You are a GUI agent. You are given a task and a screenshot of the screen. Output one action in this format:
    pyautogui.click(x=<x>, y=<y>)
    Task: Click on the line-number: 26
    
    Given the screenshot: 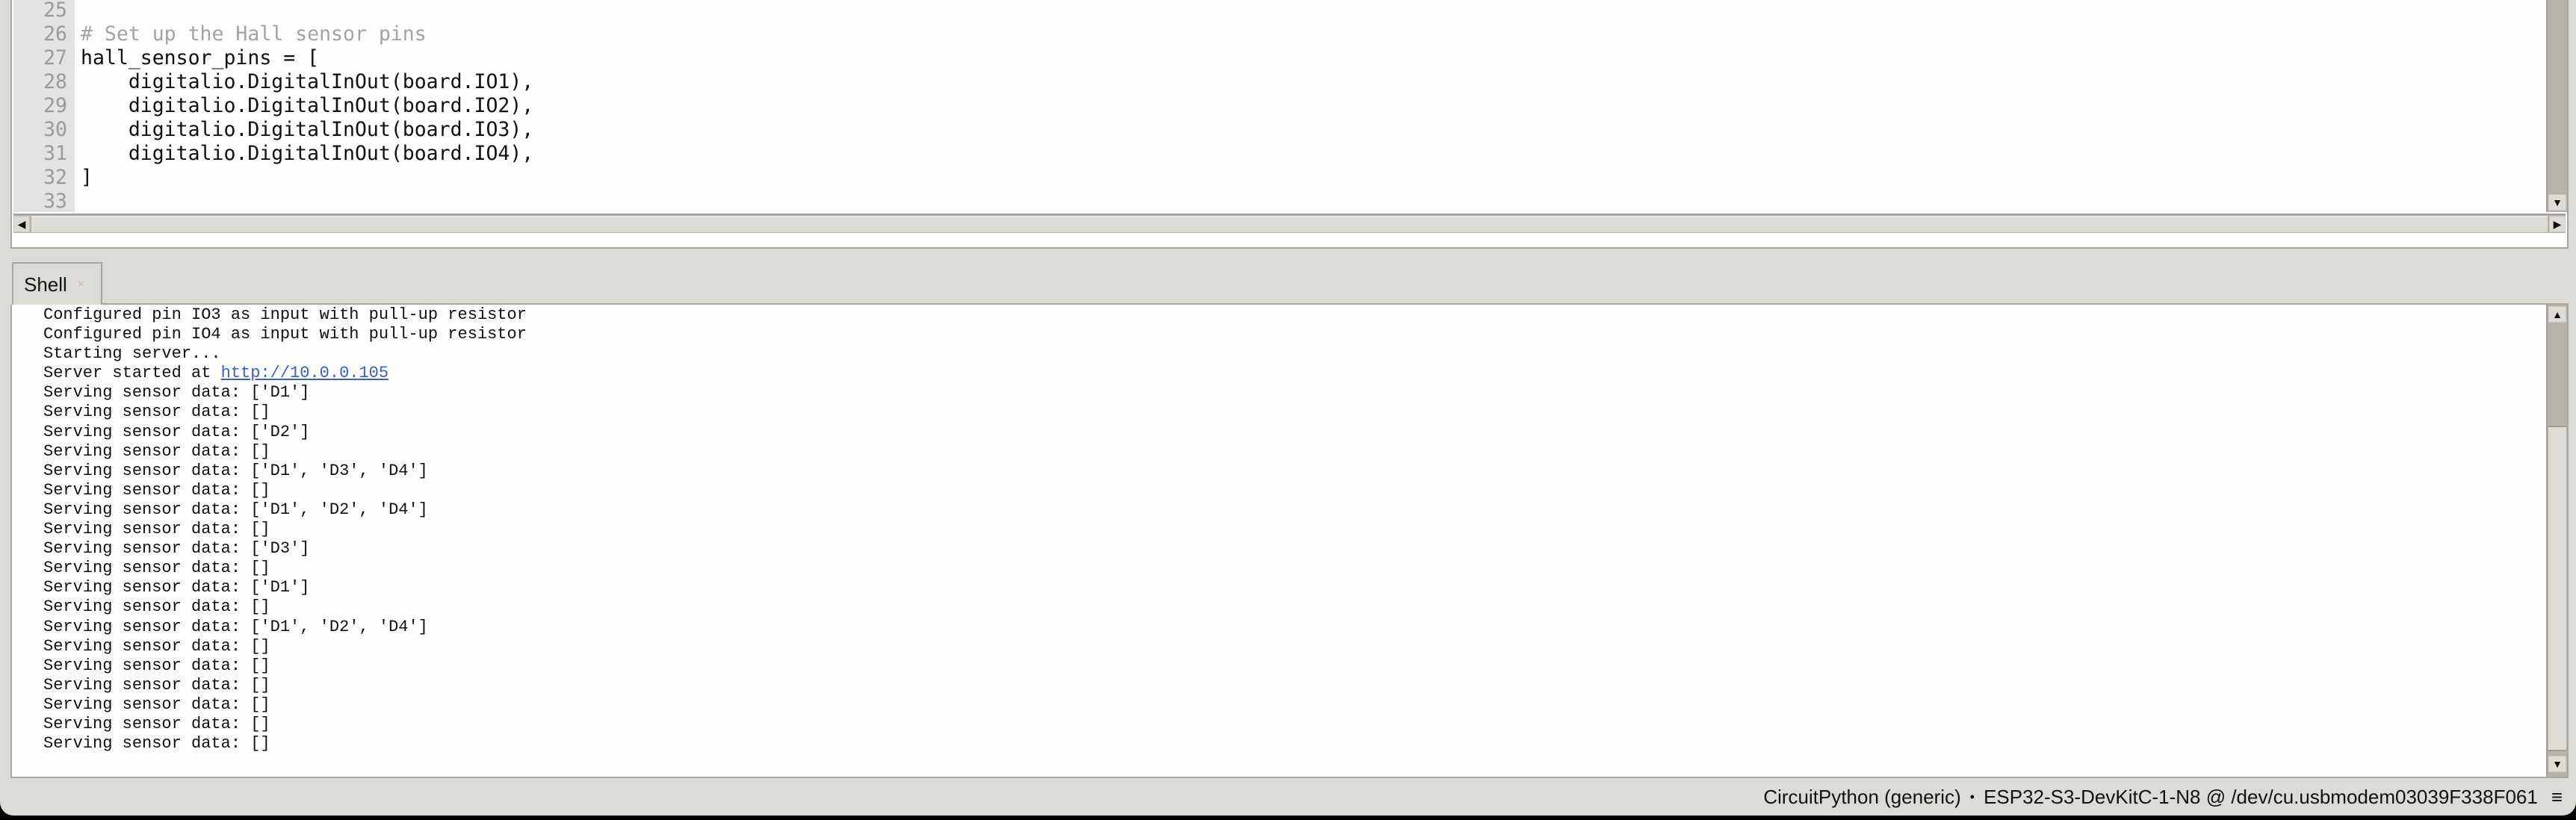 What is the action you would take?
    pyautogui.click(x=55, y=34)
    